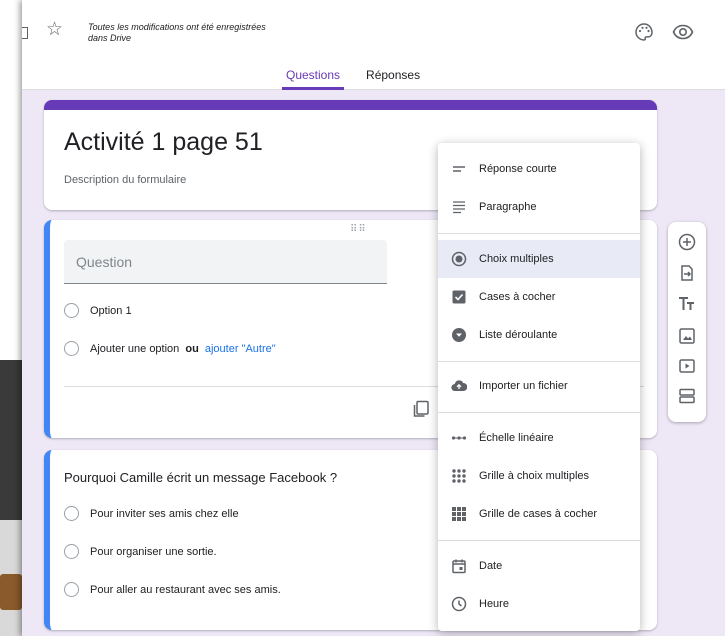 Image resolution: width=725 pixels, height=636 pixels. What do you see at coordinates (240, 349) in the screenshot?
I see `add-other-link: ajouter "Autre"` at bounding box center [240, 349].